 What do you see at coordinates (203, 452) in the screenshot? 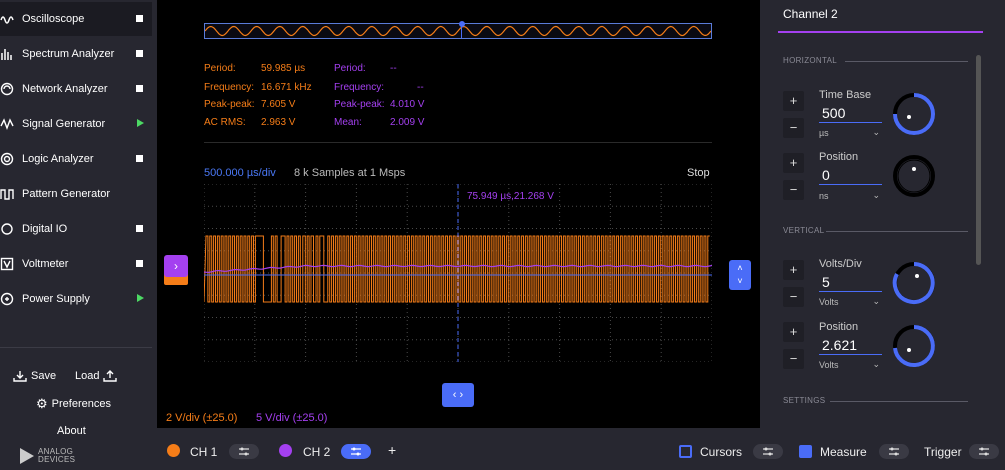
I see `ch1-label: CH 1` at bounding box center [203, 452].